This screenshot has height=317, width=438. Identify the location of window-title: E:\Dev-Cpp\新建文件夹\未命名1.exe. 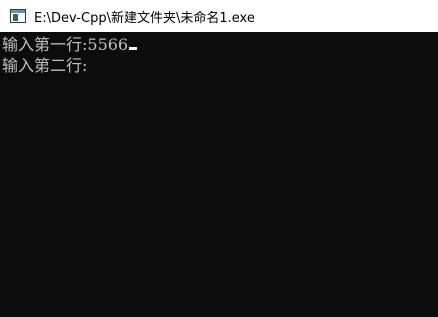
(144, 18).